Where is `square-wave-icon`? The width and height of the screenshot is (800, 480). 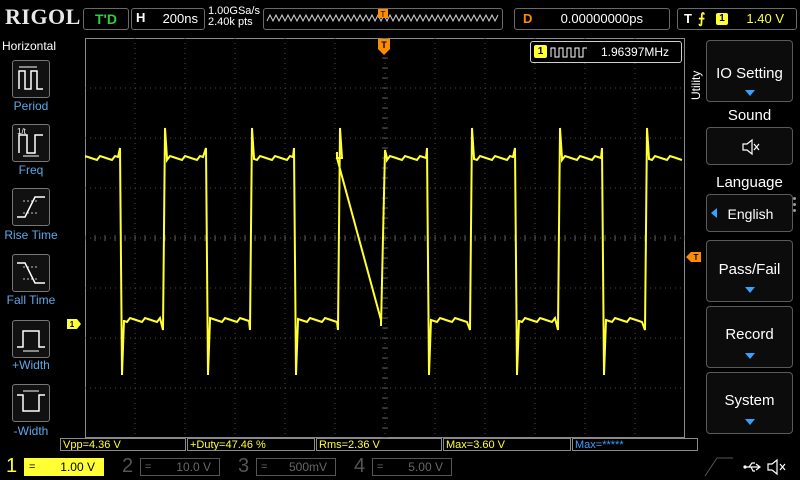 square-wave-icon is located at coordinates (568, 52).